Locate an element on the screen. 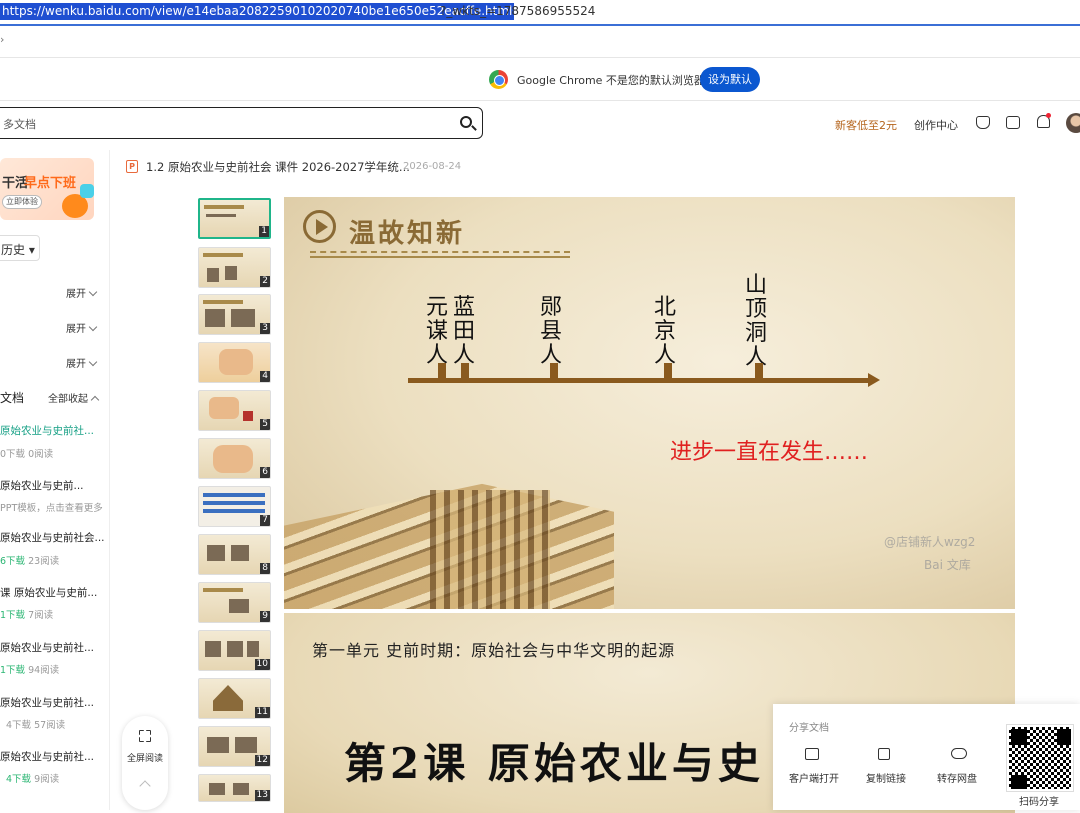 This screenshot has height=813, width=1080. search-icon is located at coordinates (466, 122).